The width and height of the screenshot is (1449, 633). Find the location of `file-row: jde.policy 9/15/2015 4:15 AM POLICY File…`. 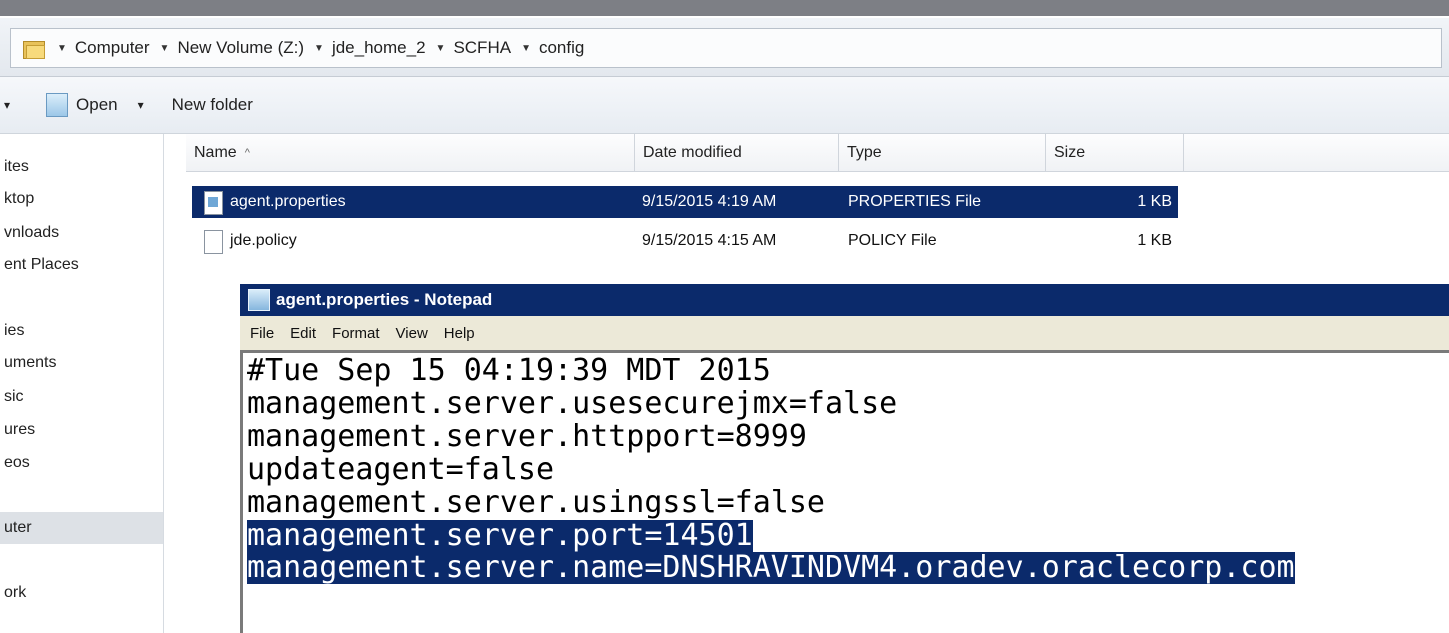

file-row: jde.policy 9/15/2015 4:15 AM POLICY File… is located at coordinates (685, 241).